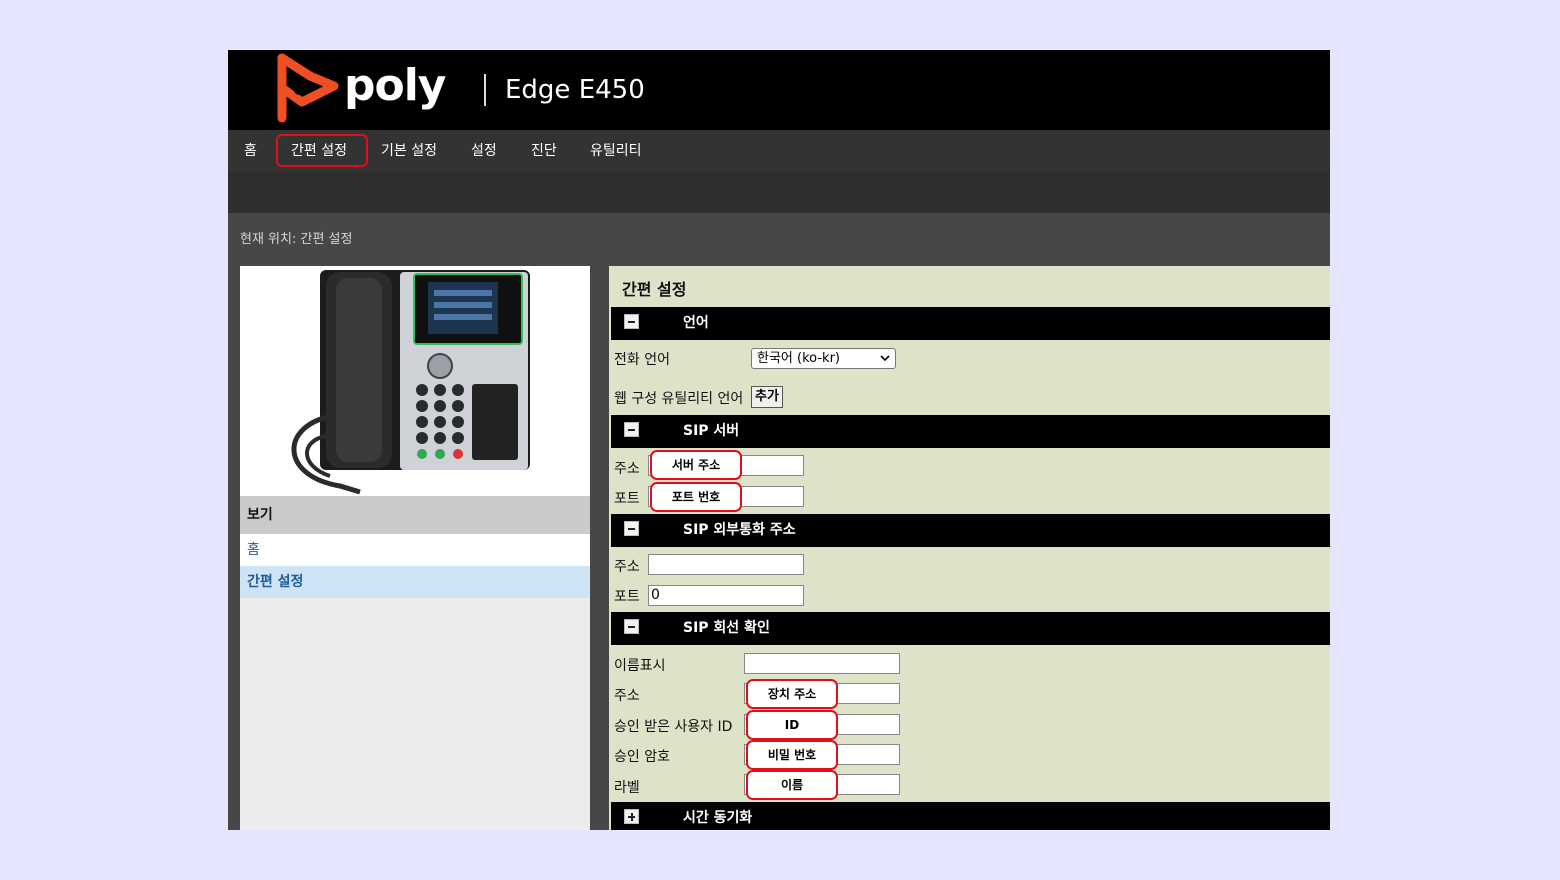 This screenshot has width=1560, height=880. I want to click on chevron-down-icon, so click(885, 358).